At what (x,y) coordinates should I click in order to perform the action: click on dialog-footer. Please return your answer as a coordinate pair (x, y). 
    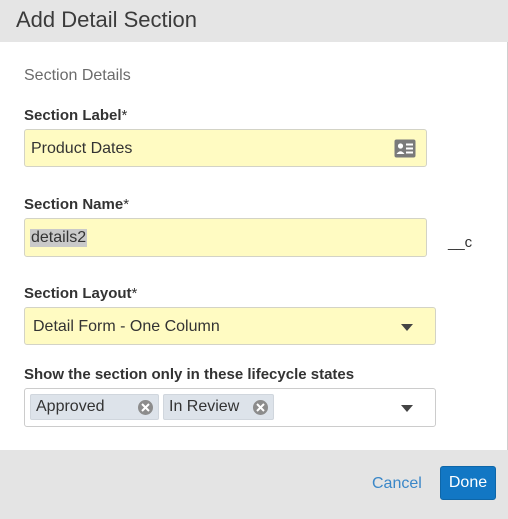
    Looking at the image, I should click on (254, 484).